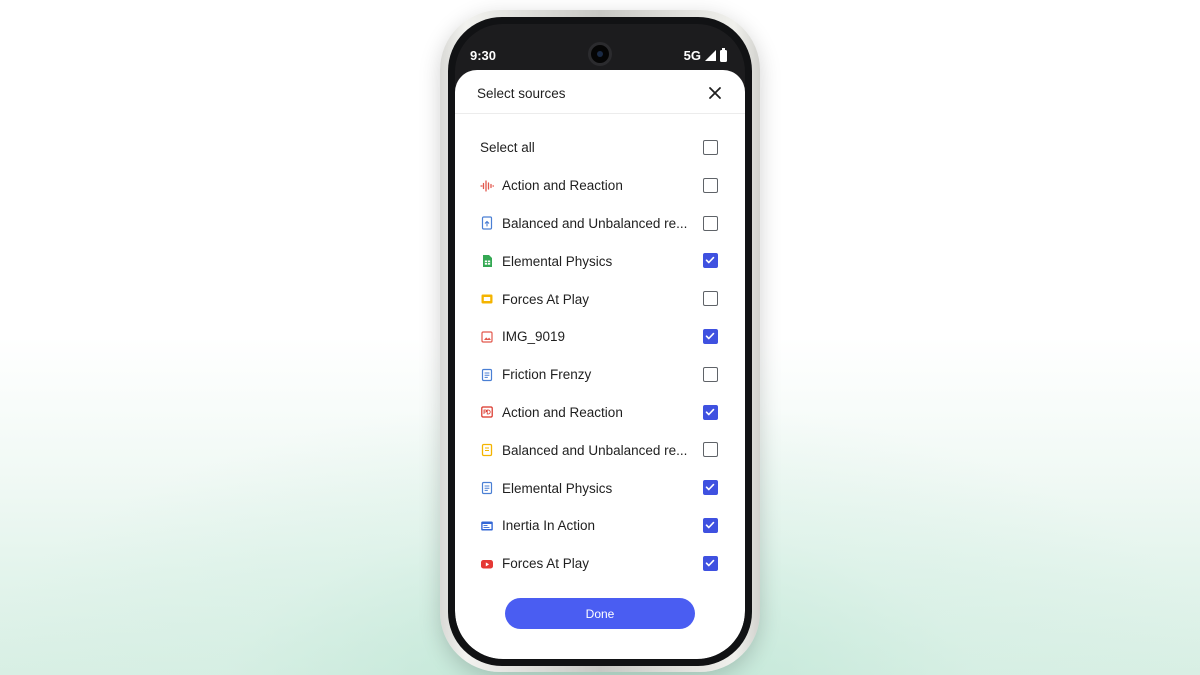 The width and height of the screenshot is (1200, 675). Describe the element at coordinates (600, 337) in the screenshot. I see `source-item: IMG_9019` at that location.